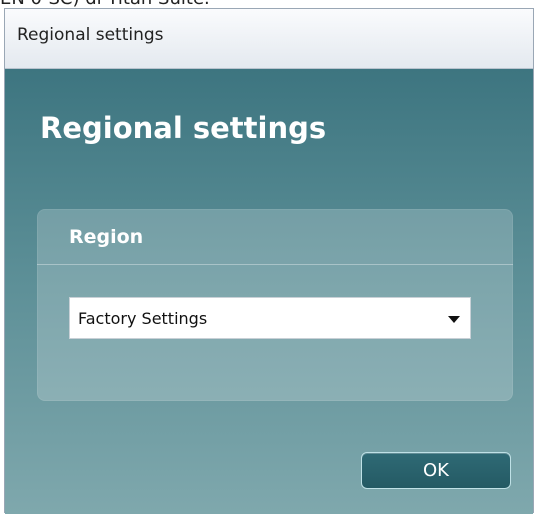  What do you see at coordinates (183, 128) in the screenshot?
I see `page-title: Regional settings` at bounding box center [183, 128].